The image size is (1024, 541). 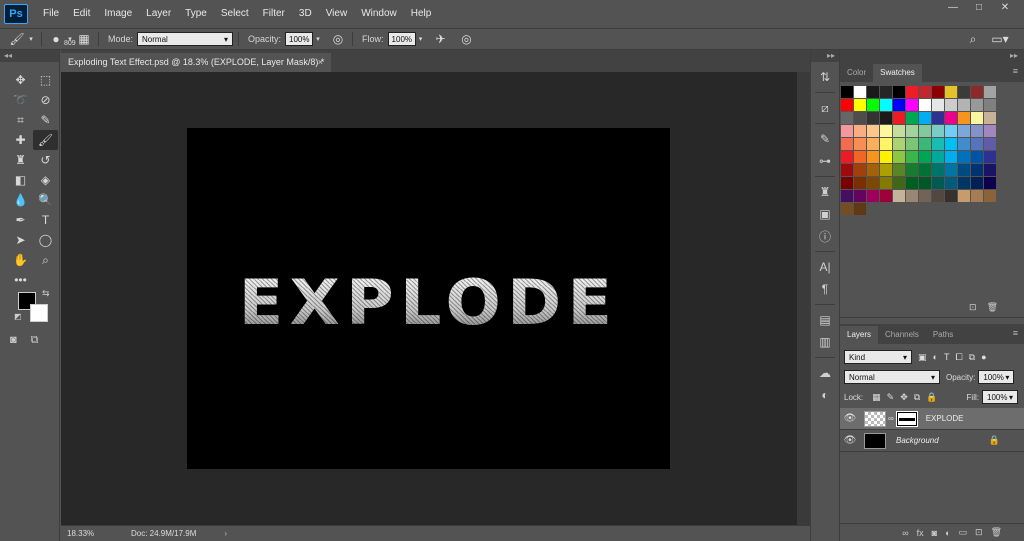 I want to click on menu-select: Select, so click(x=235, y=14).